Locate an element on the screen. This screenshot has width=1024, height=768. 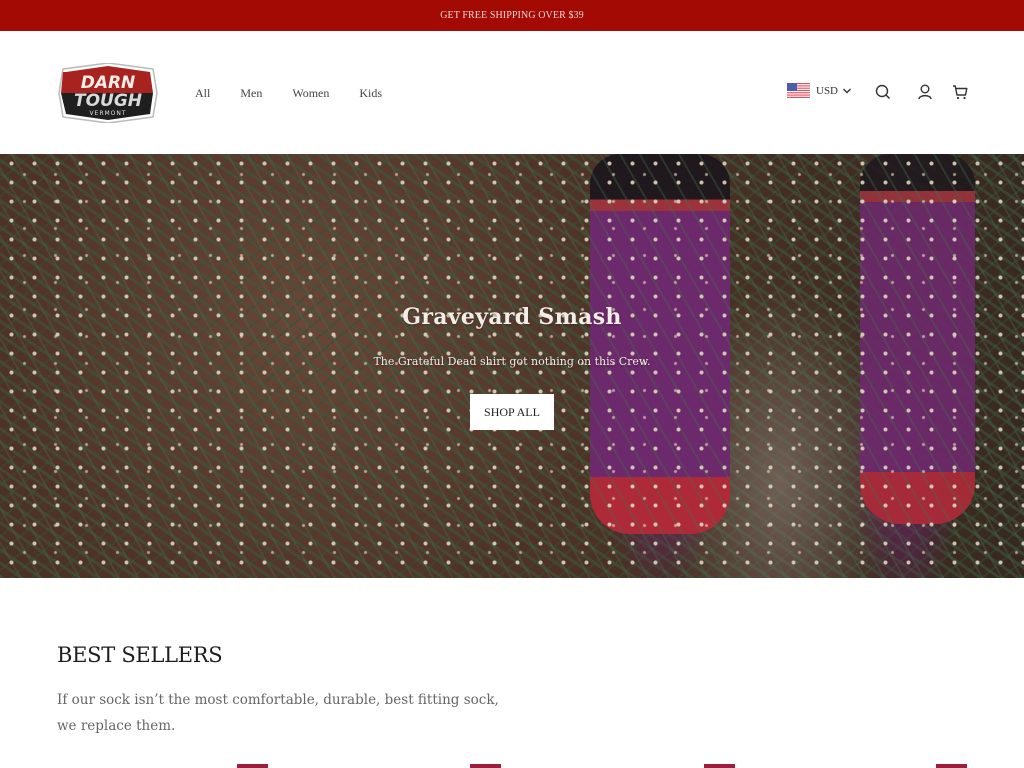
announcement-bar: GET FREE SHIPPING OVER $39 is located at coordinates (512, 15).